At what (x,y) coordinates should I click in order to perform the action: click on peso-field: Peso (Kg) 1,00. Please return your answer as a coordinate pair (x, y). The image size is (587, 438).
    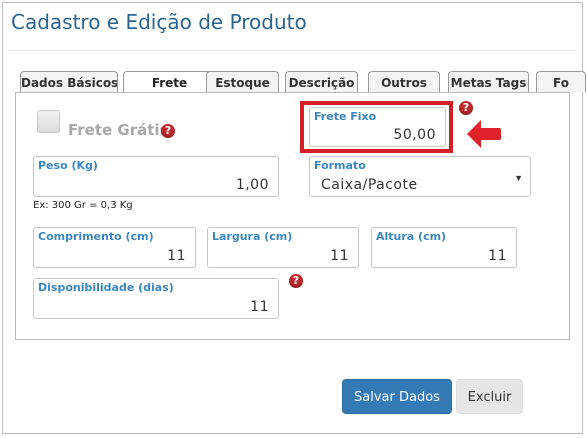
    Looking at the image, I should click on (156, 176).